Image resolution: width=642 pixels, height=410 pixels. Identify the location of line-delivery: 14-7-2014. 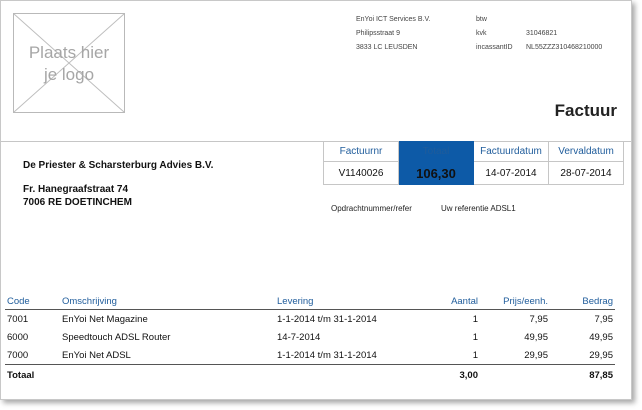
(299, 337).